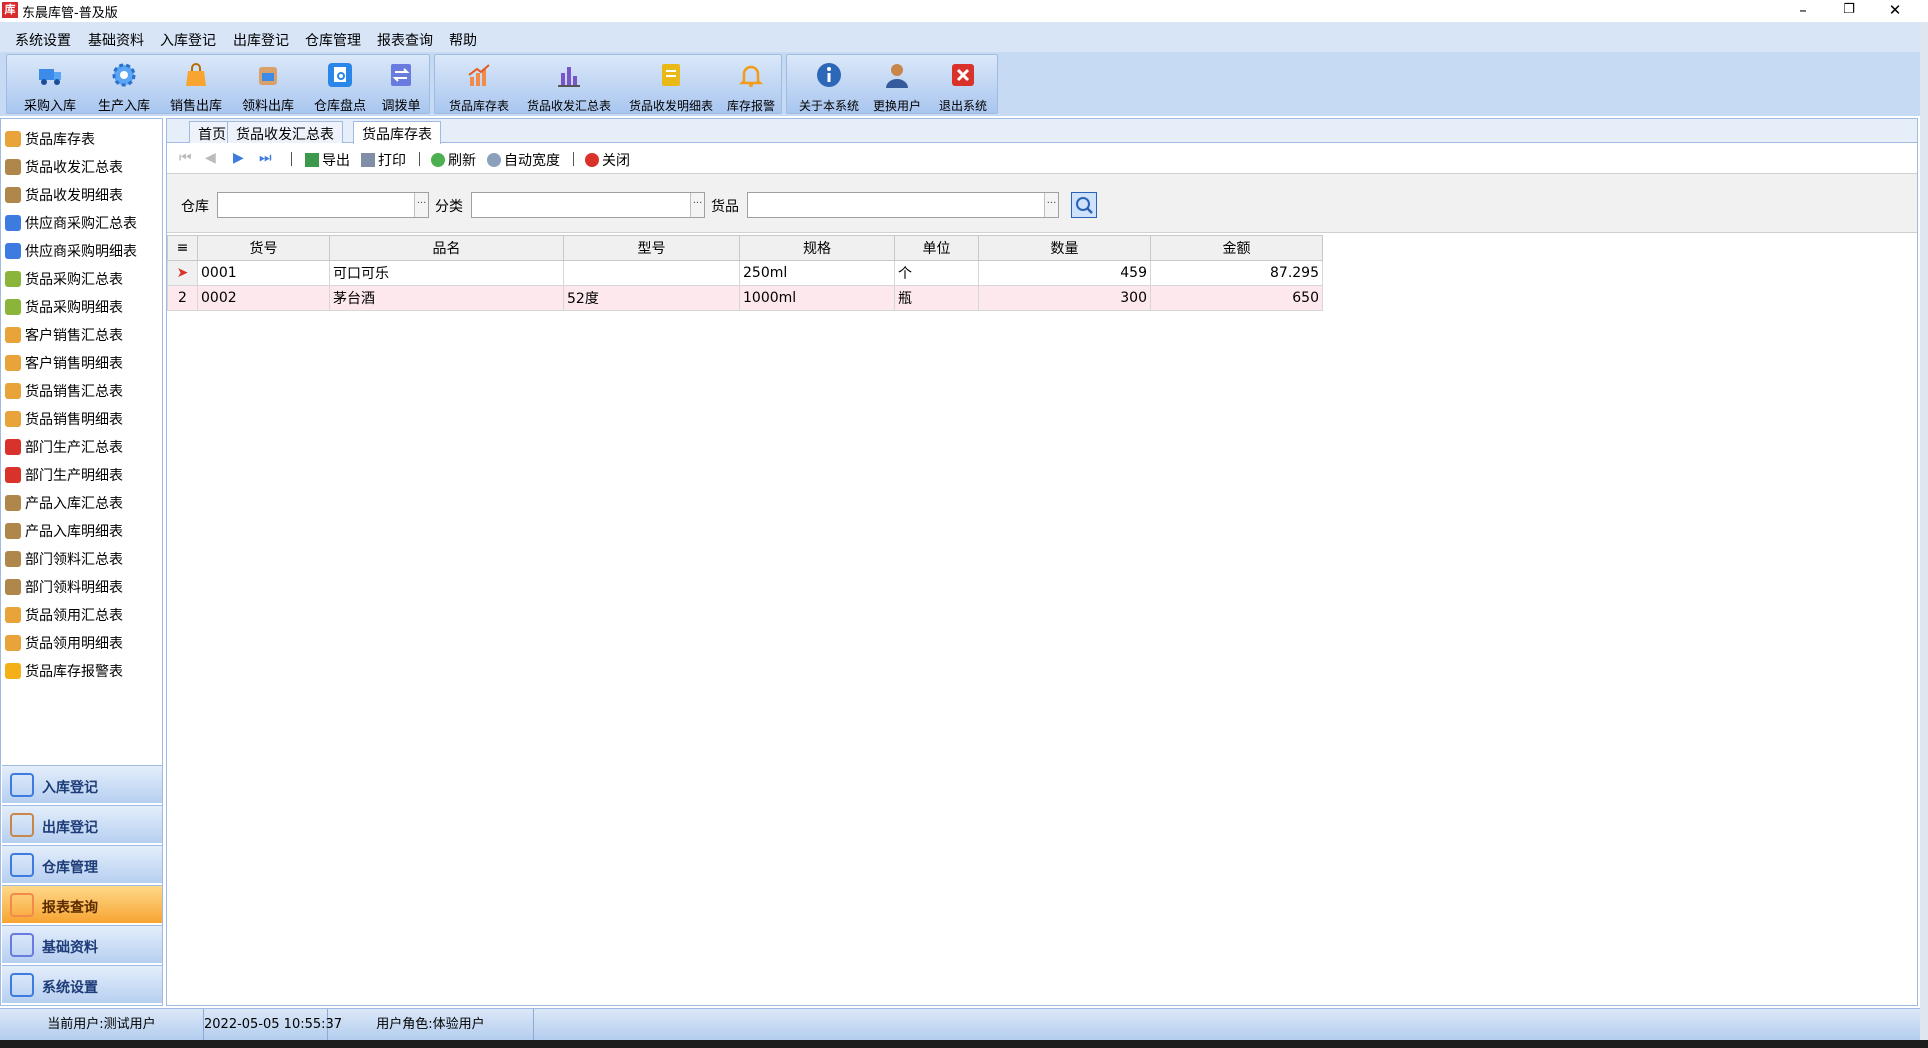  Describe the element at coordinates (1895, 11) in the screenshot. I see `close-window-button: ✕` at that location.